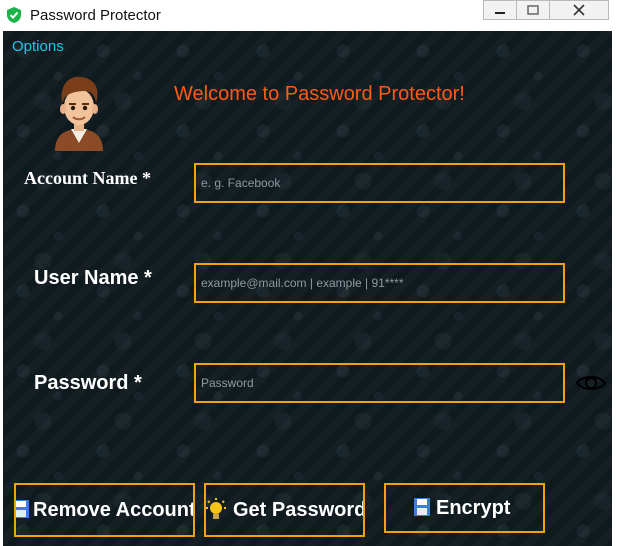  I want to click on maximize-button, so click(533, 10).